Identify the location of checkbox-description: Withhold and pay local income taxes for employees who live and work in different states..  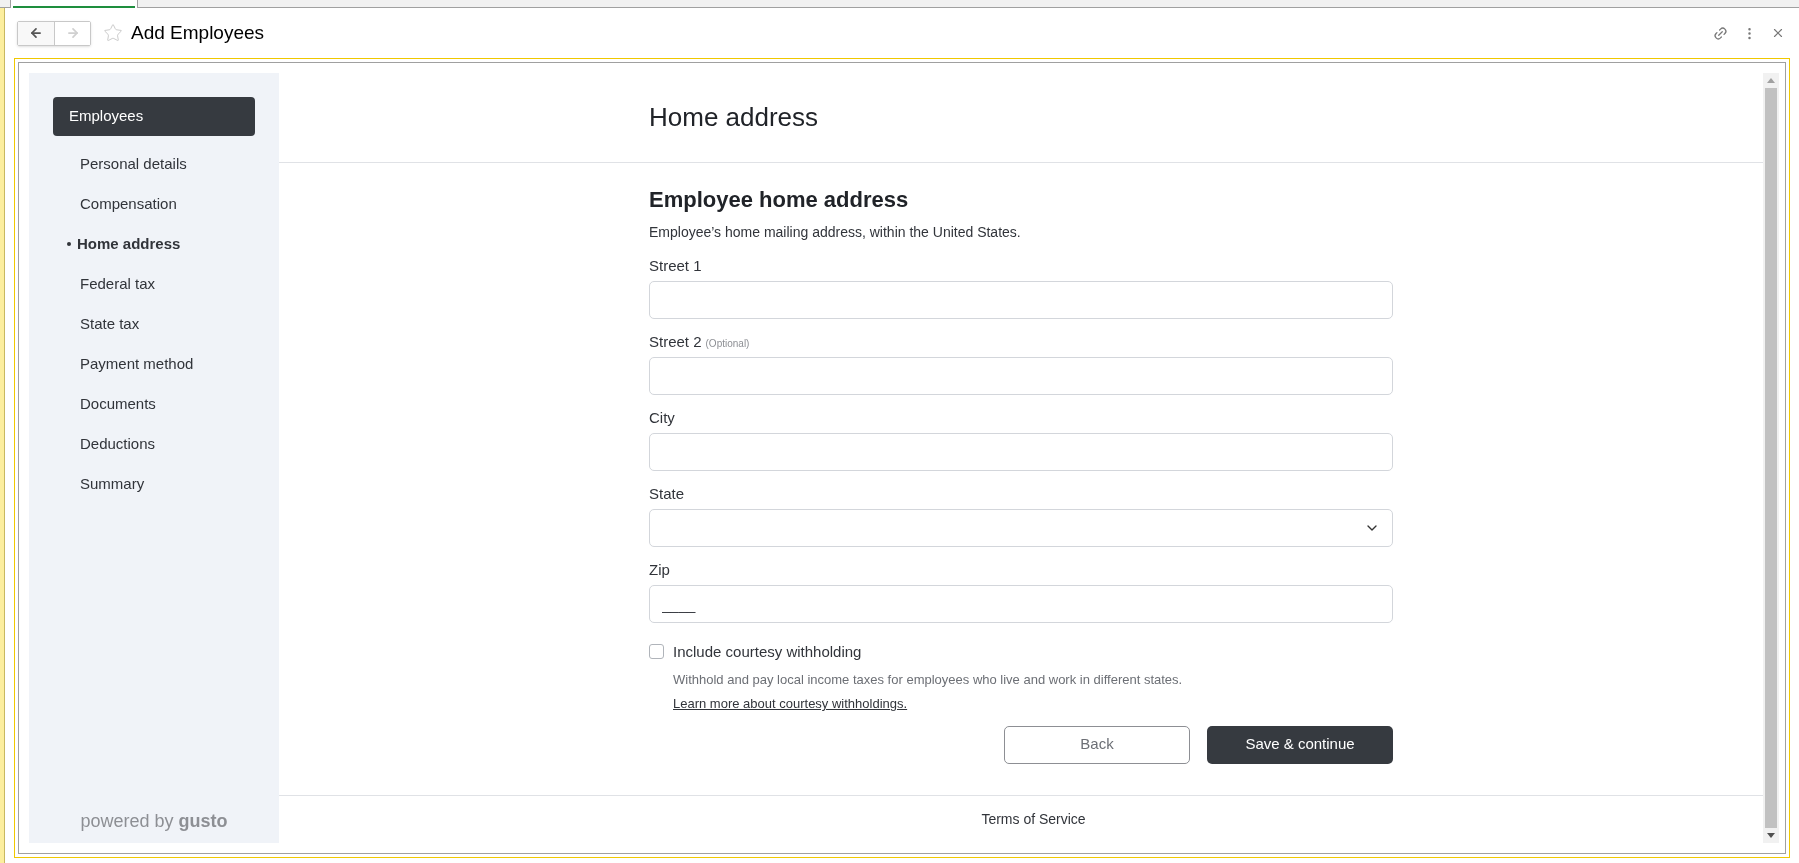
(928, 679).